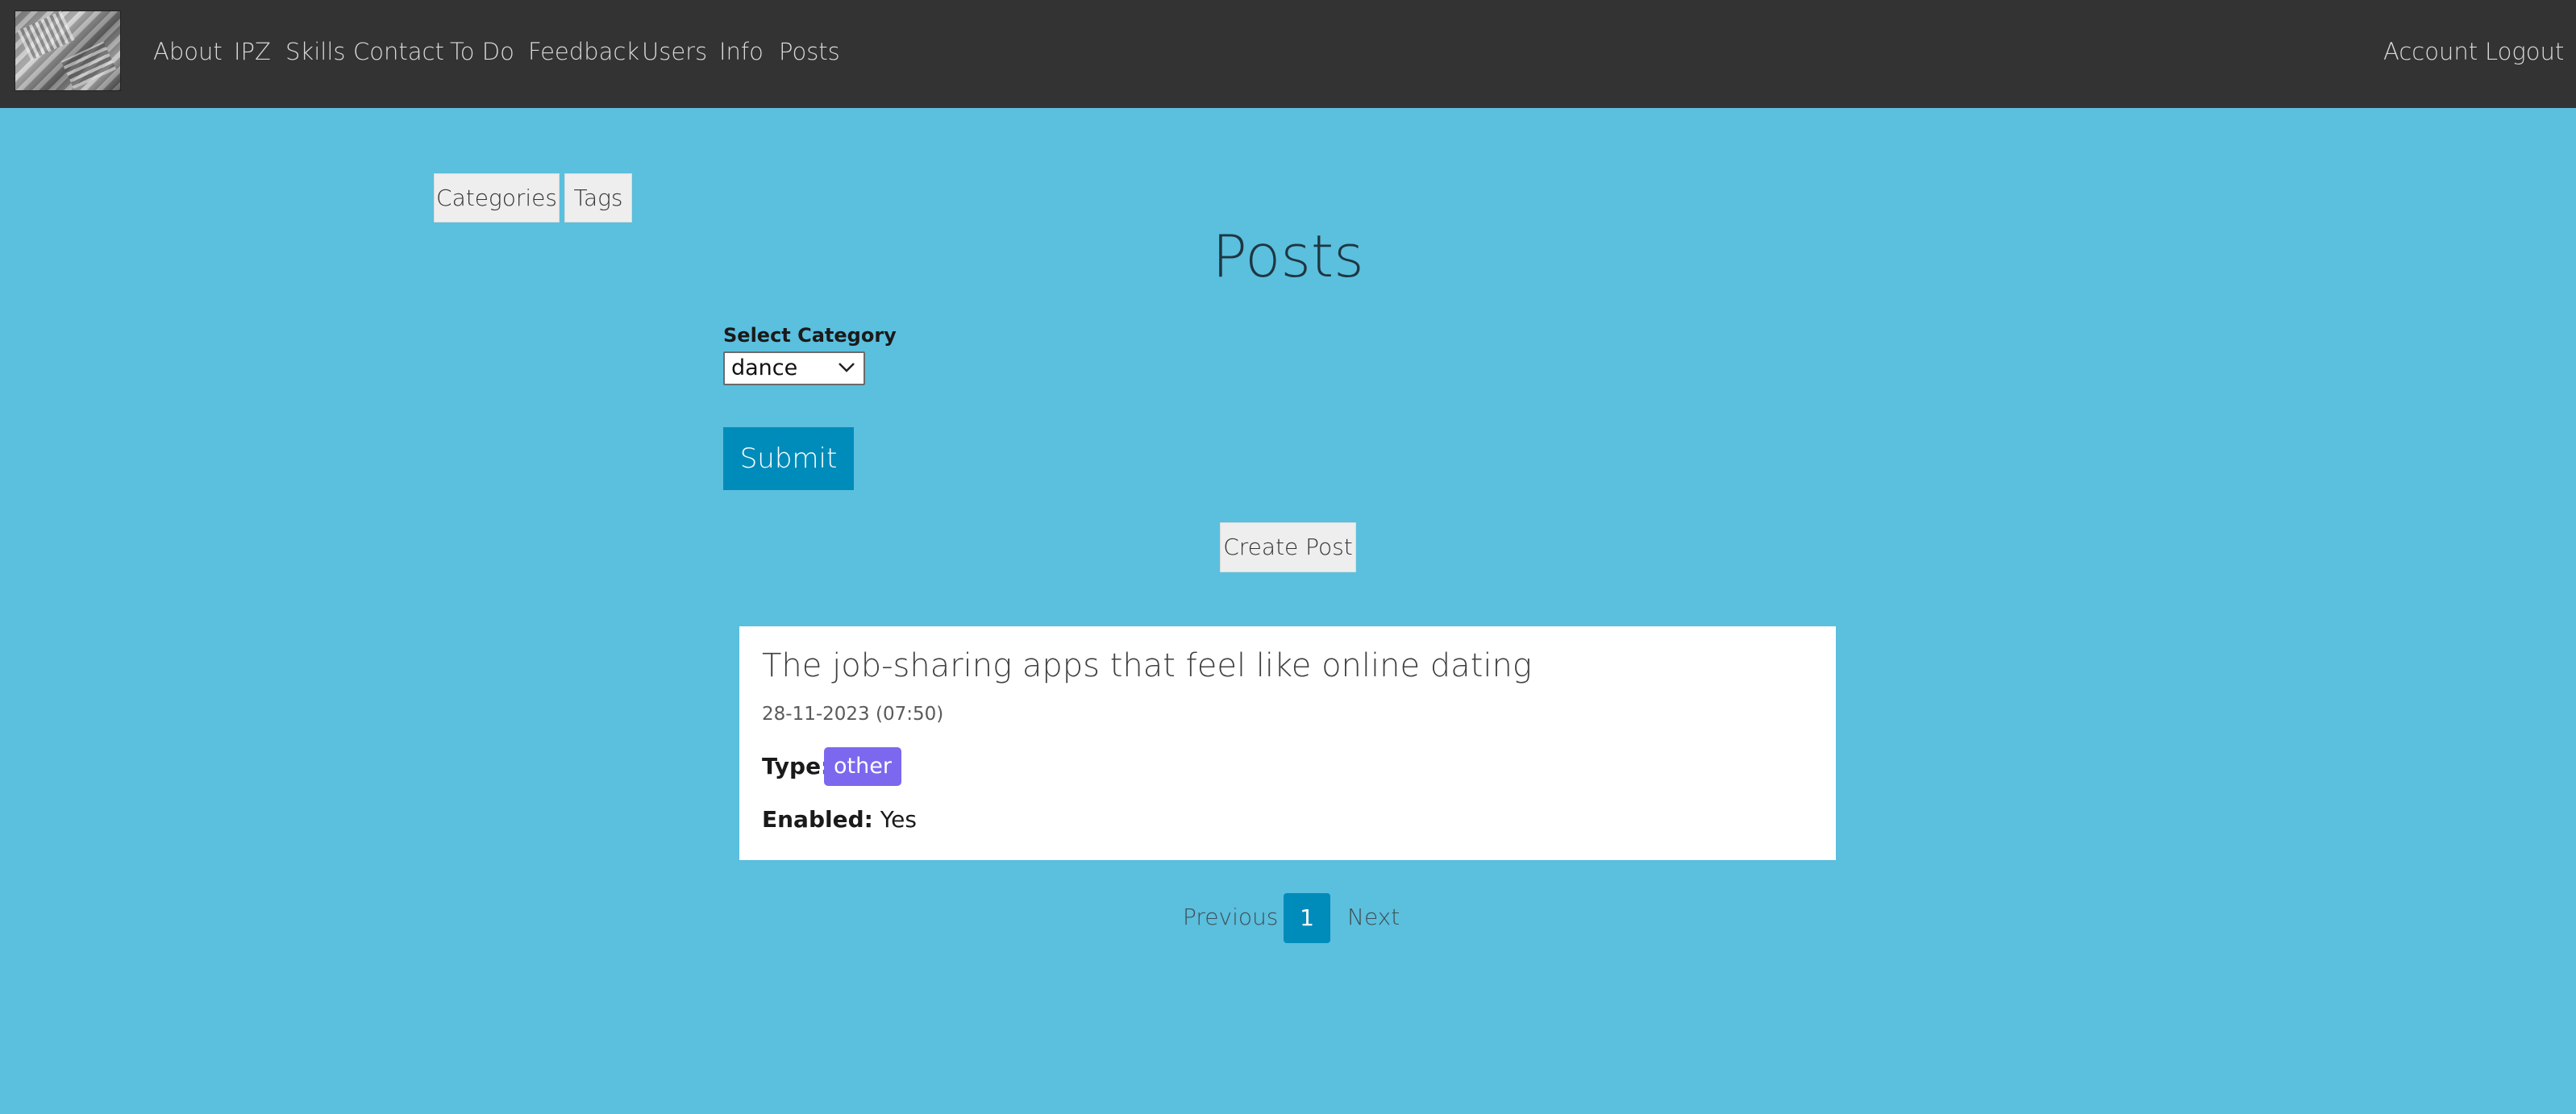 This screenshot has height=1114, width=2576. Describe the element at coordinates (482, 51) in the screenshot. I see `nav-link-todo: To Do` at that location.